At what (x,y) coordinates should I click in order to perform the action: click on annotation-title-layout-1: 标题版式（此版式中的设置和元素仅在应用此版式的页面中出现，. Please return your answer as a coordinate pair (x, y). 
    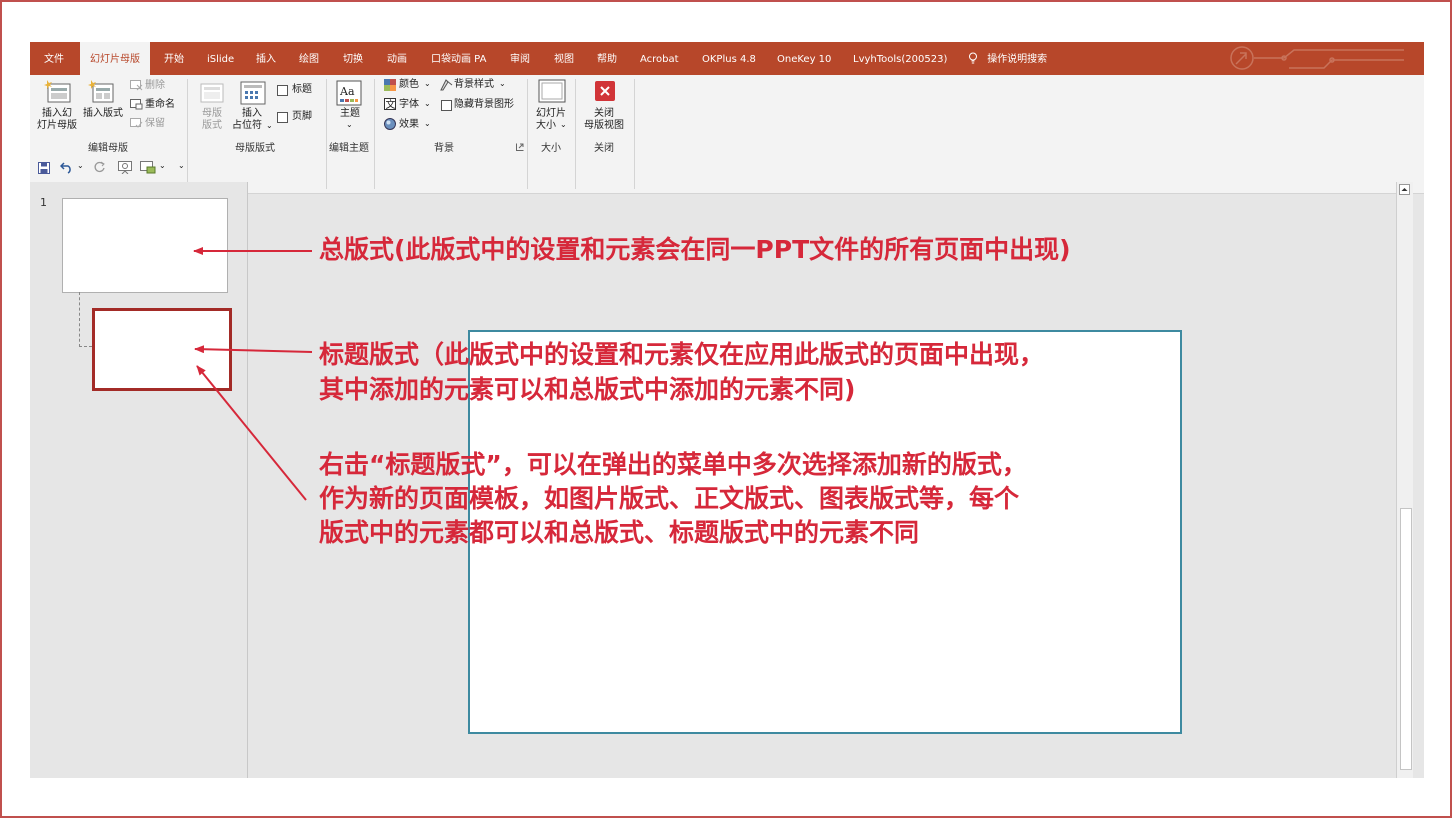
    Looking at the image, I should click on (682, 354).